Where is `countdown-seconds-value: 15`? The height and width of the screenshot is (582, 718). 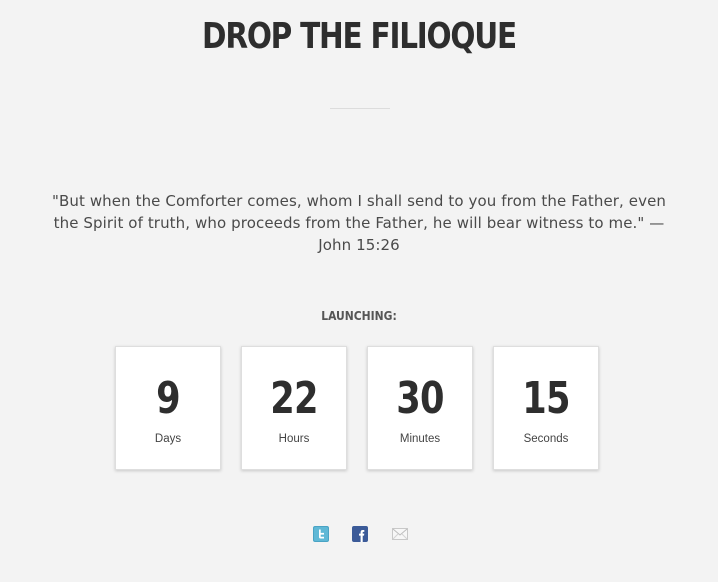
countdown-seconds-value: 15 is located at coordinates (546, 398).